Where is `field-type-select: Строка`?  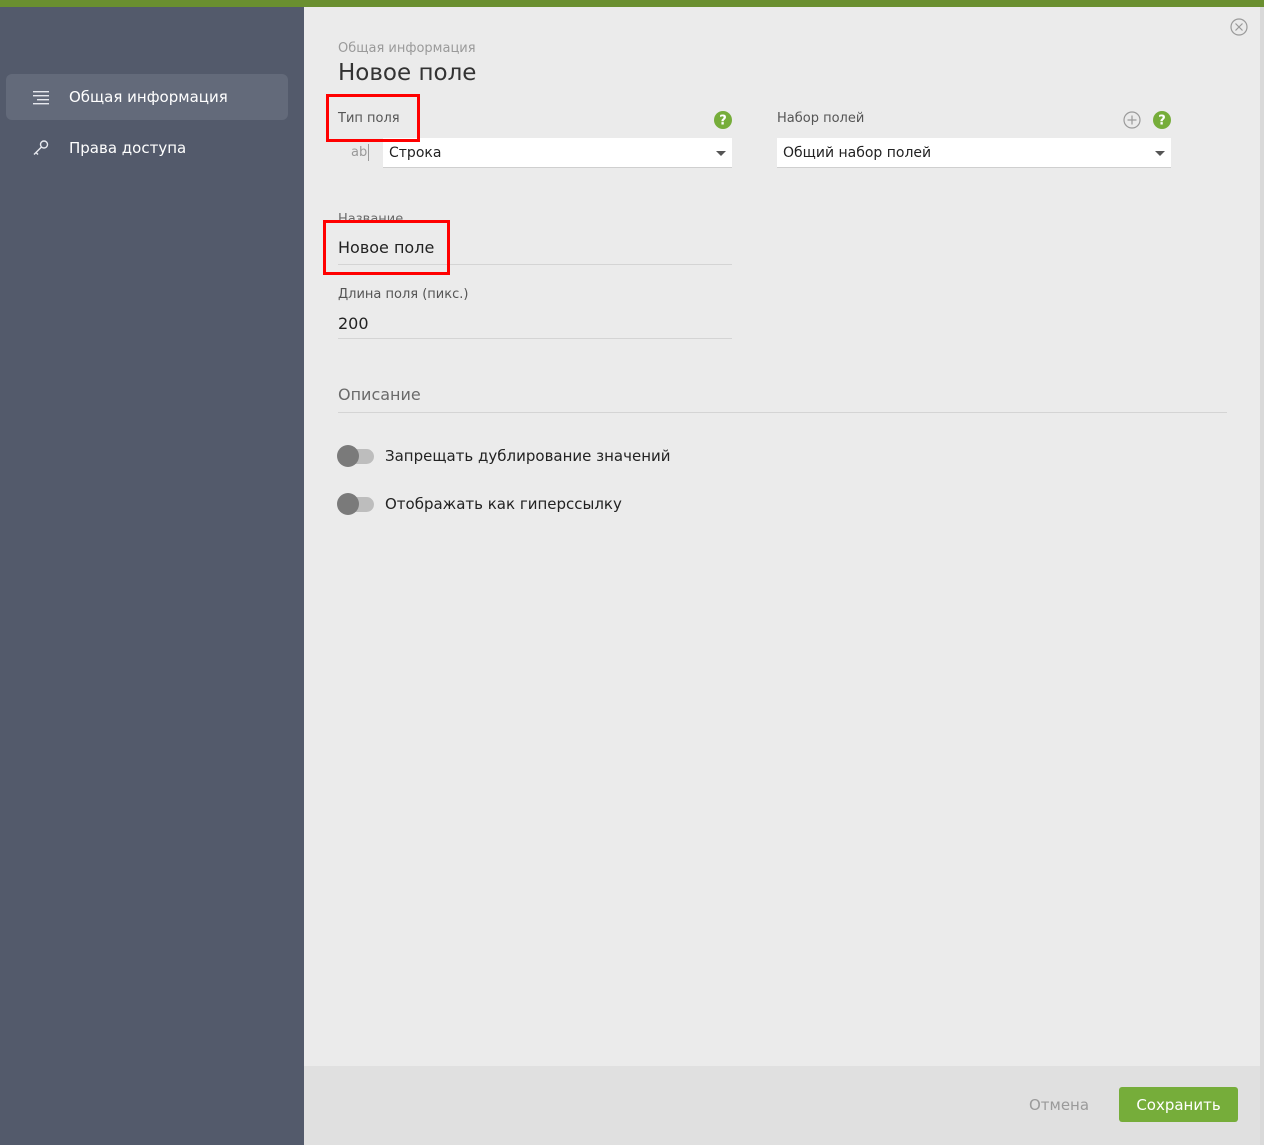
field-type-select: Строка is located at coordinates (557, 153).